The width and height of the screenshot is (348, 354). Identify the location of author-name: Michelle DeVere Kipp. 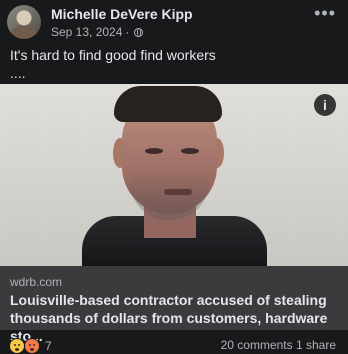
(122, 14).